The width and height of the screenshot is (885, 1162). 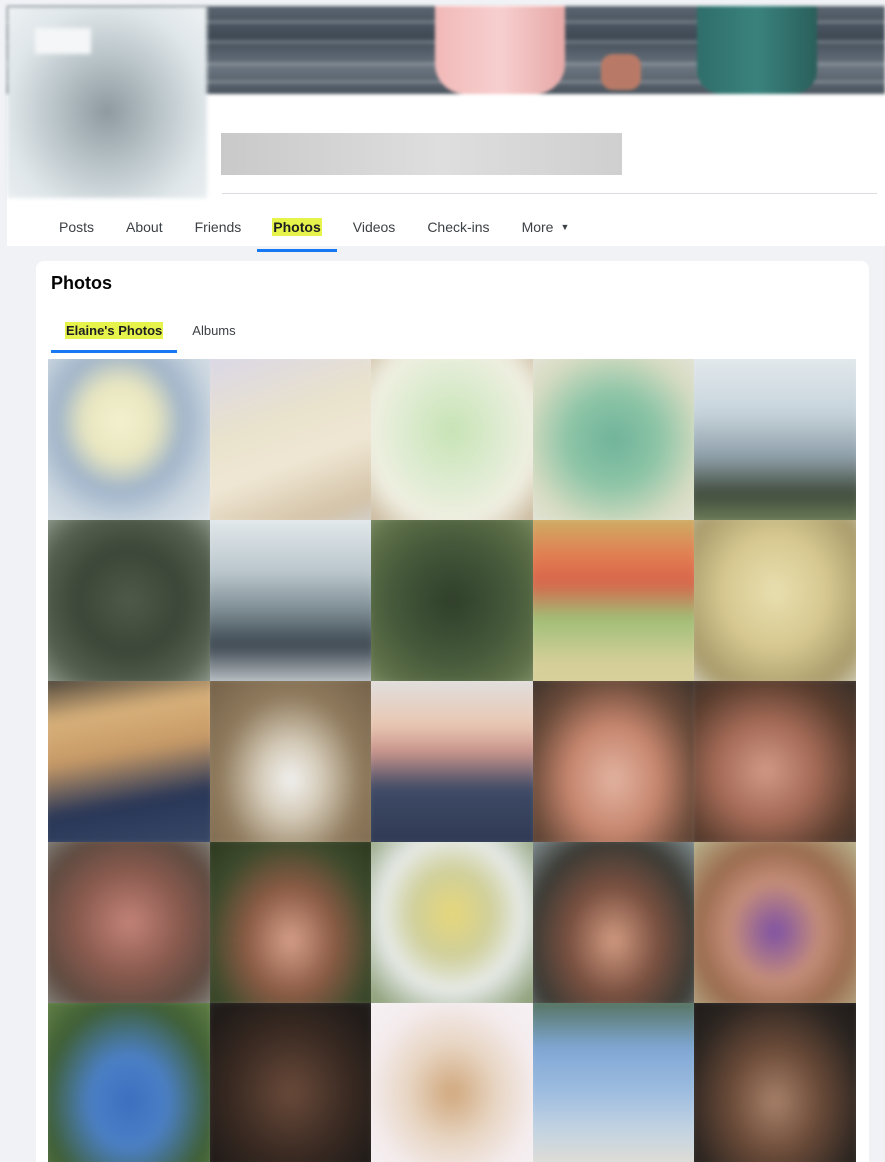 I want to click on tab-label: Check-ins, so click(x=458, y=227).